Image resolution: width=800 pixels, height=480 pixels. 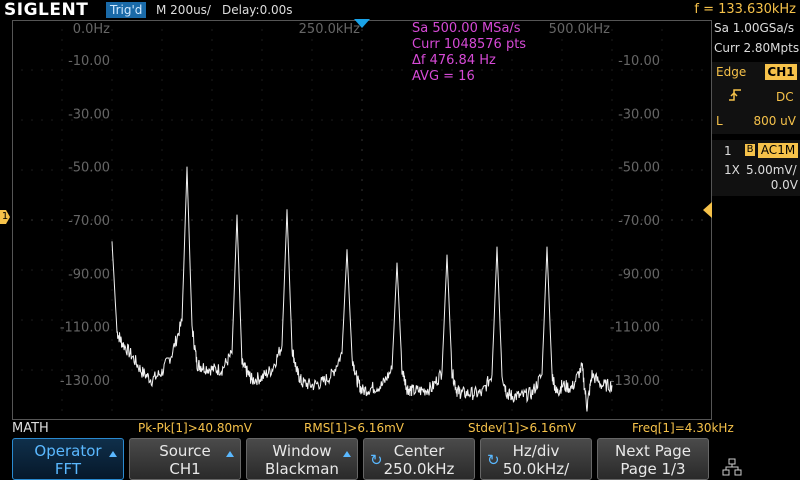 I want to click on trigger-position-marker-icon, so click(x=362, y=23).